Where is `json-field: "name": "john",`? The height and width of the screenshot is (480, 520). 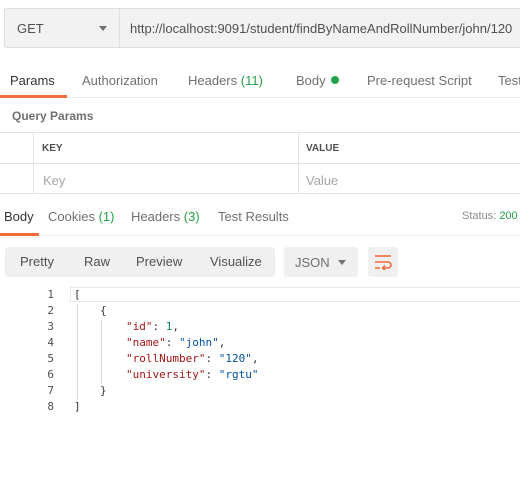 json-field: "name": "john", is located at coordinates (176, 342).